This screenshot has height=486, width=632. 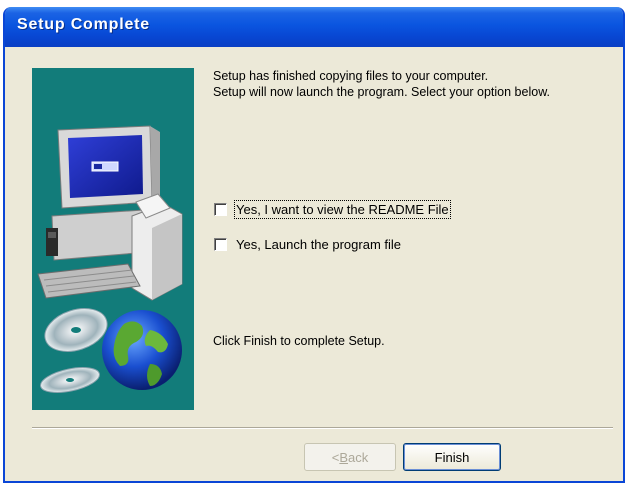 I want to click on back-button: < Back, so click(x=350, y=457).